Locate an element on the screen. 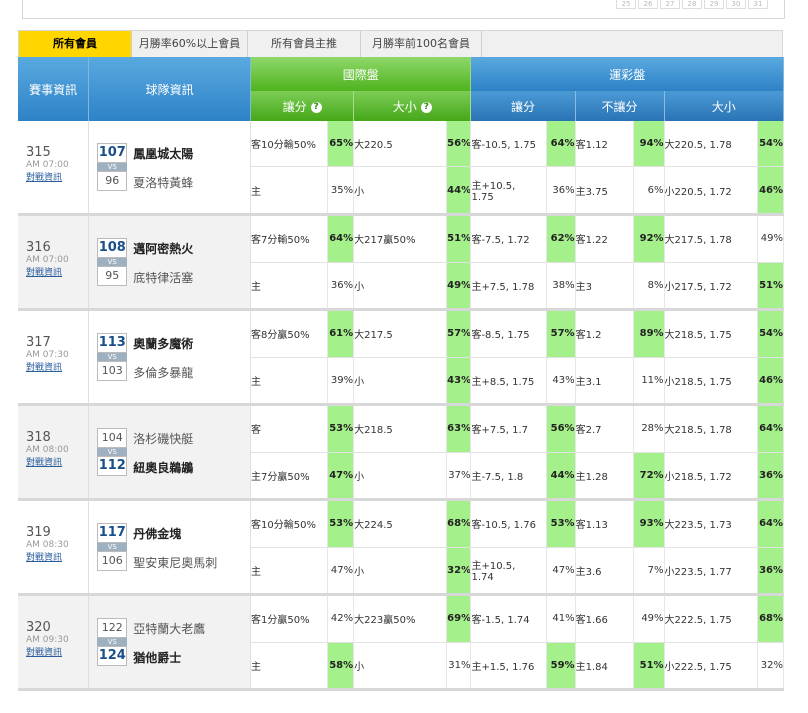  game-id: 317 is located at coordinates (38, 342).